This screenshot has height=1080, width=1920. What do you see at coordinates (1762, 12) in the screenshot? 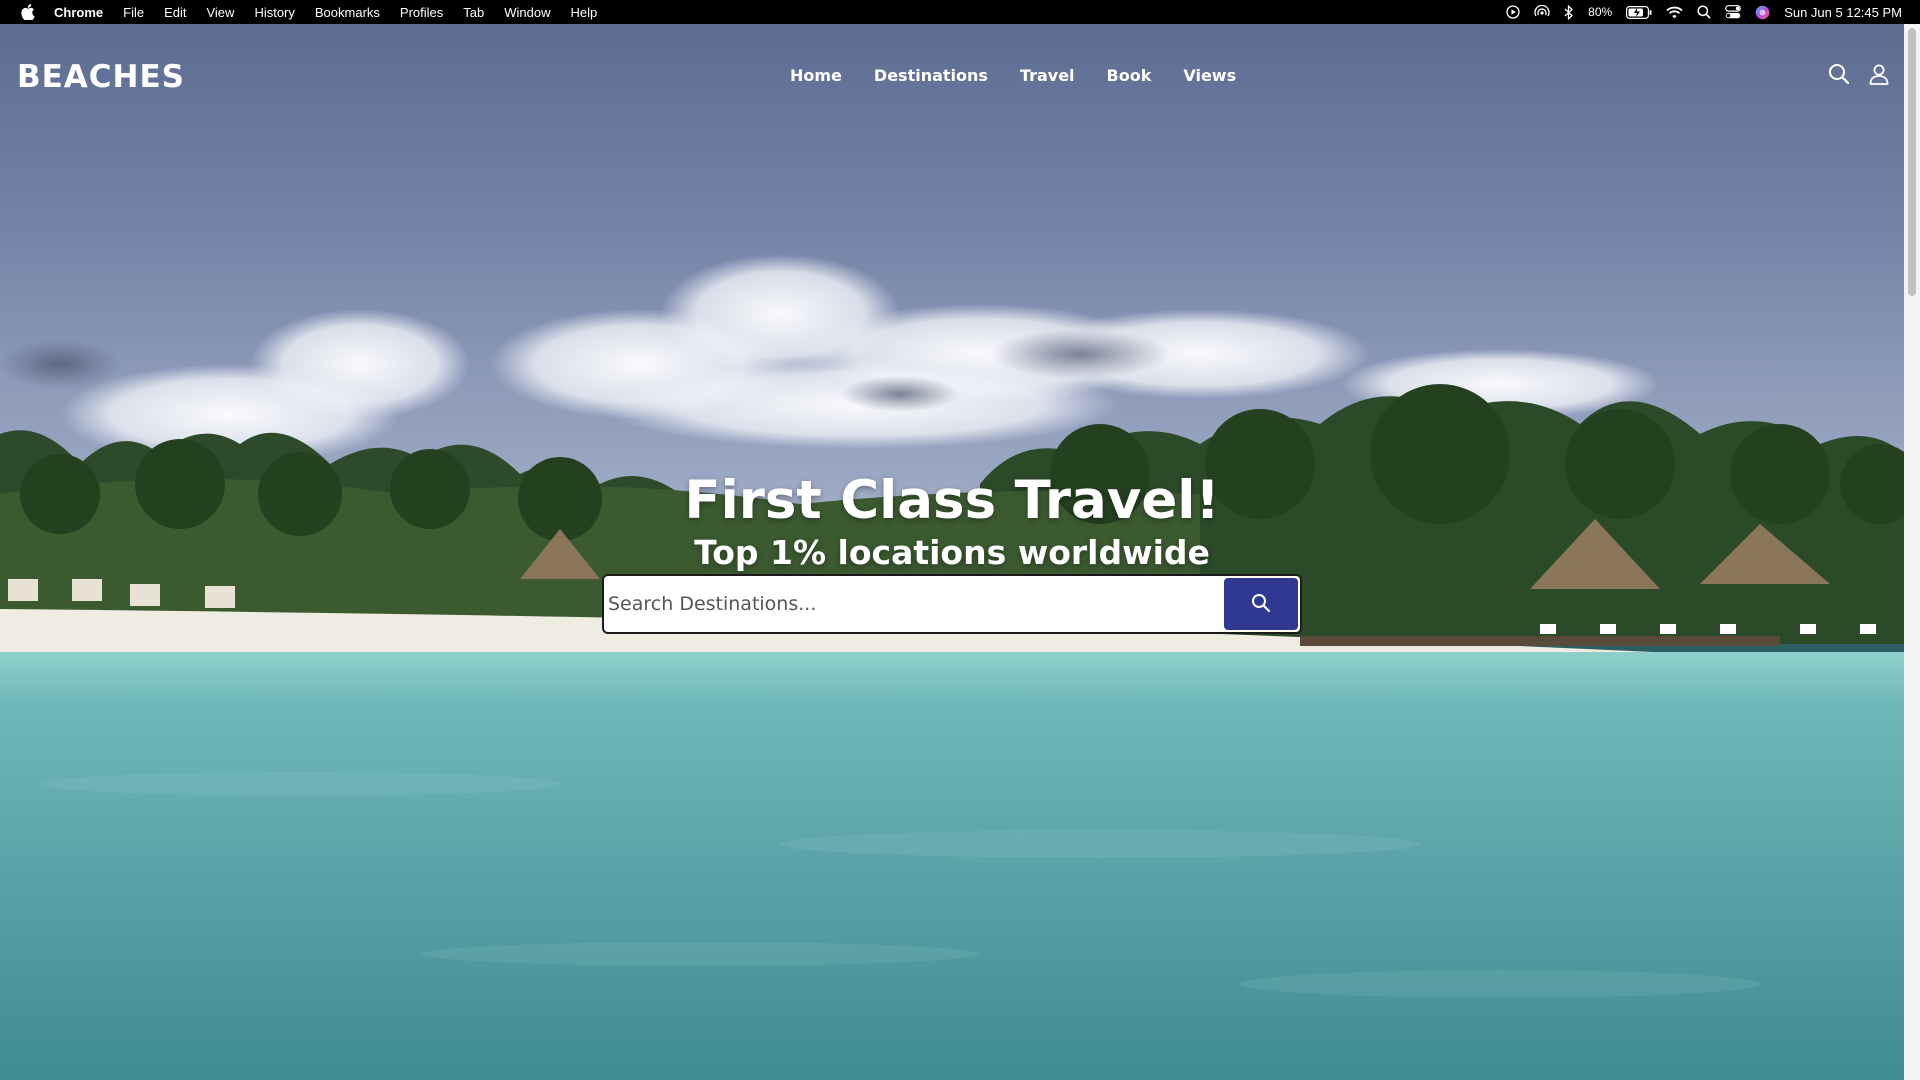
I see `siri-icon` at bounding box center [1762, 12].